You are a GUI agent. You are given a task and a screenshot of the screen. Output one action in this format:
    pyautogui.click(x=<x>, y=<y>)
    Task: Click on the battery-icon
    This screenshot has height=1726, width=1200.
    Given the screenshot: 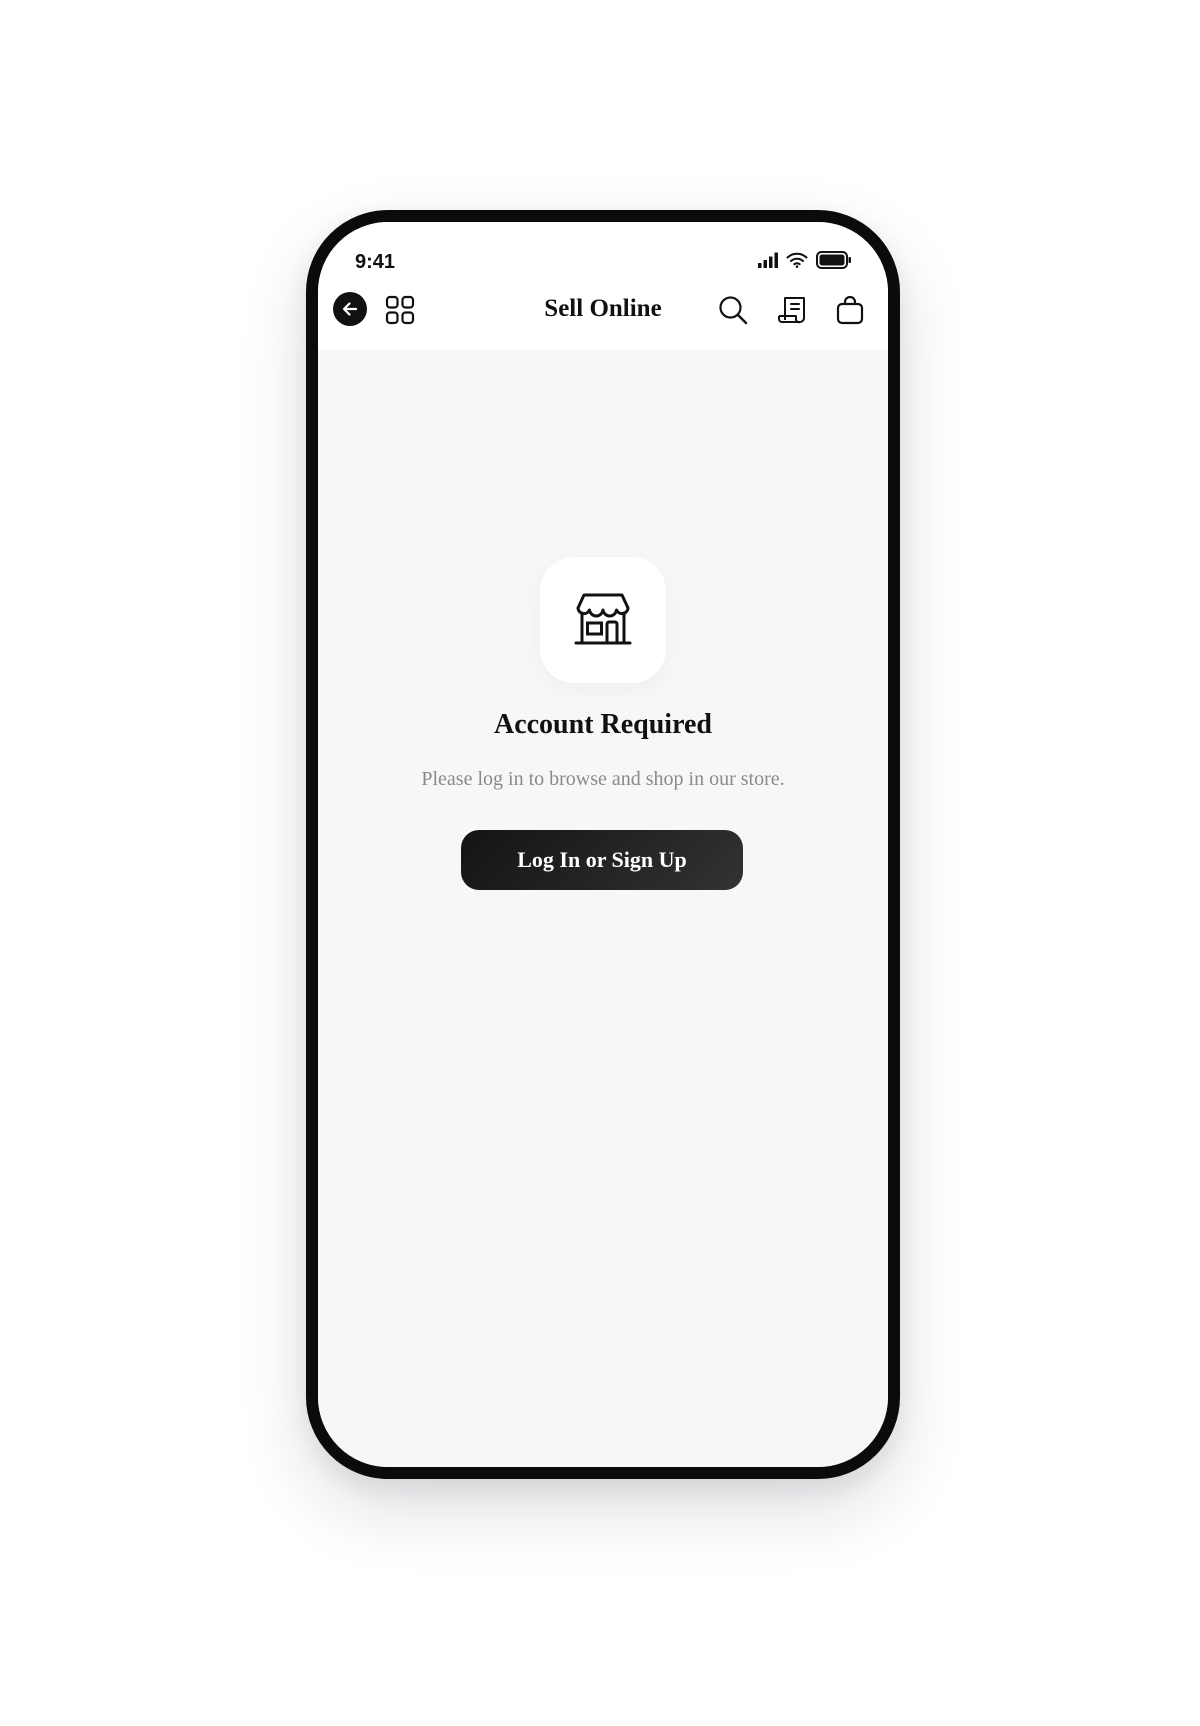 What is the action you would take?
    pyautogui.click(x=834, y=262)
    